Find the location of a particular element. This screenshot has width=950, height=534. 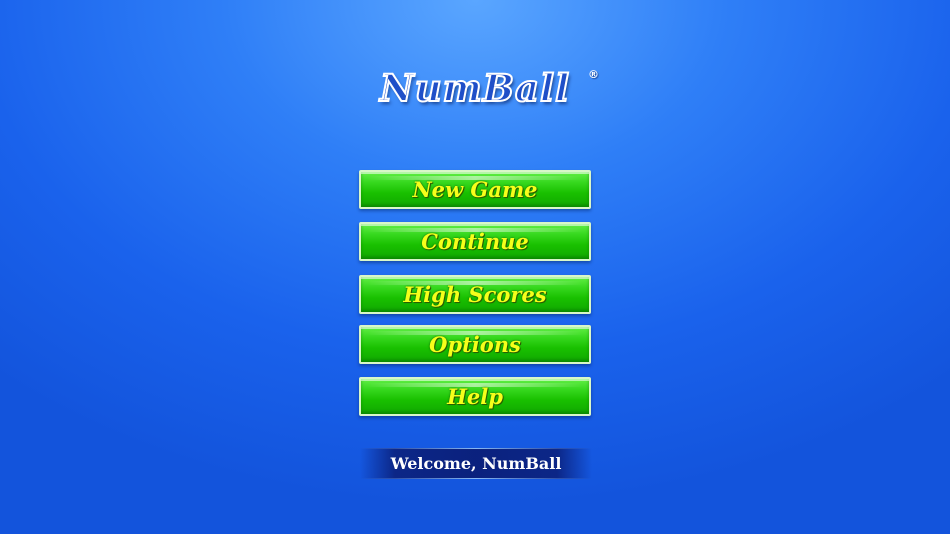

continue-button: Continue is located at coordinates (475, 241).